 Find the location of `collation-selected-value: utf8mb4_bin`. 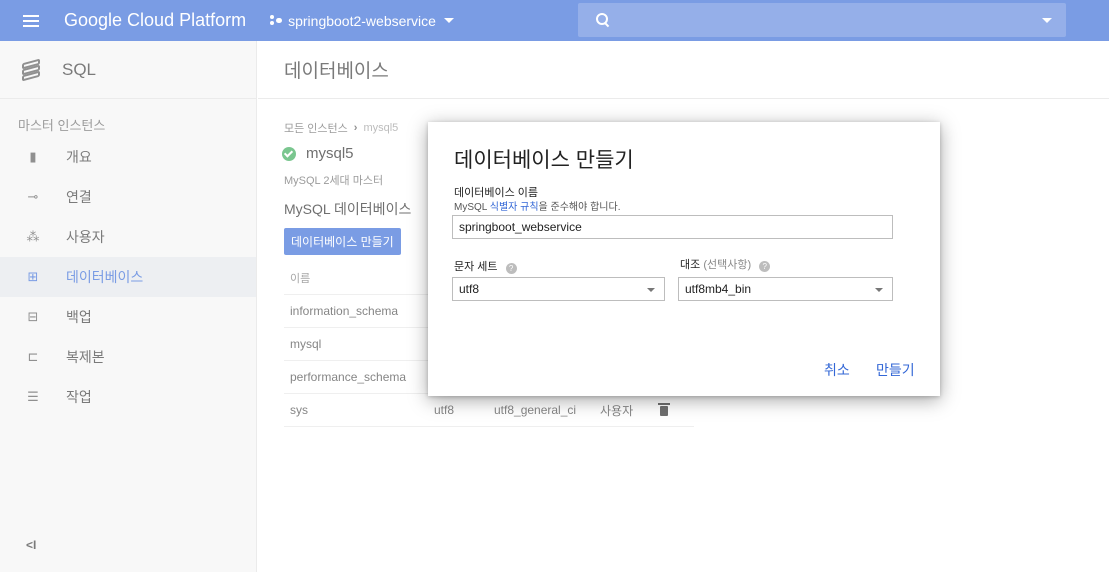

collation-selected-value: utf8mb4_bin is located at coordinates (718, 289).